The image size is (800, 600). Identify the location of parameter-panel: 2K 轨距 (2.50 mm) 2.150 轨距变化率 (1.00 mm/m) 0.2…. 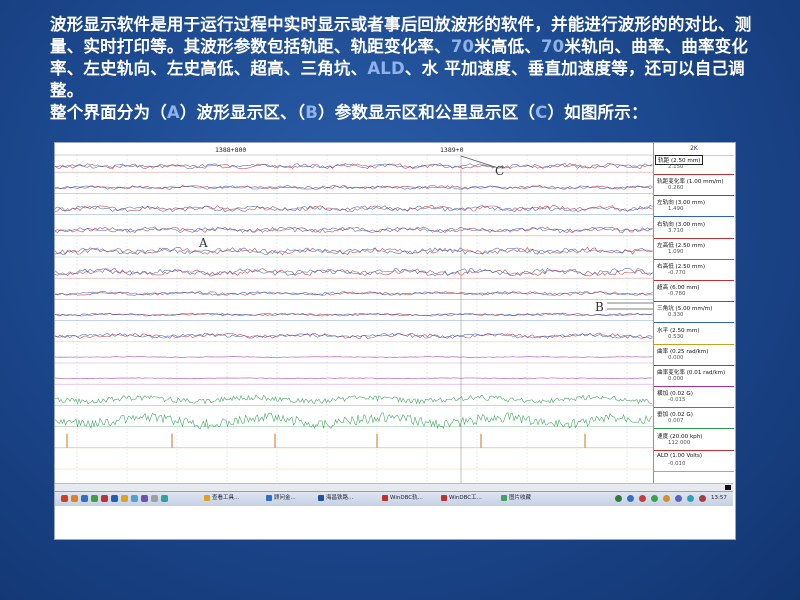
(693, 313).